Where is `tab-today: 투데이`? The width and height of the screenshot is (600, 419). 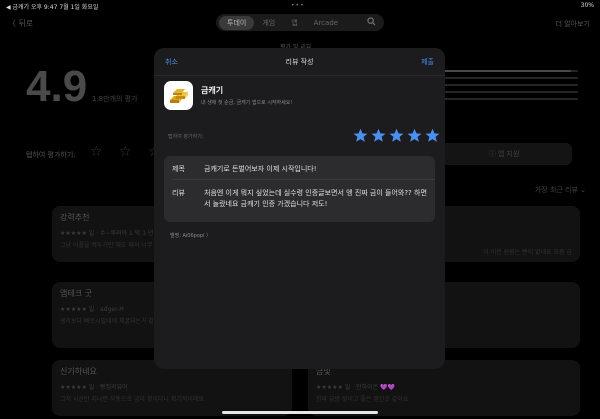 tab-today: 투데이 is located at coordinates (237, 22).